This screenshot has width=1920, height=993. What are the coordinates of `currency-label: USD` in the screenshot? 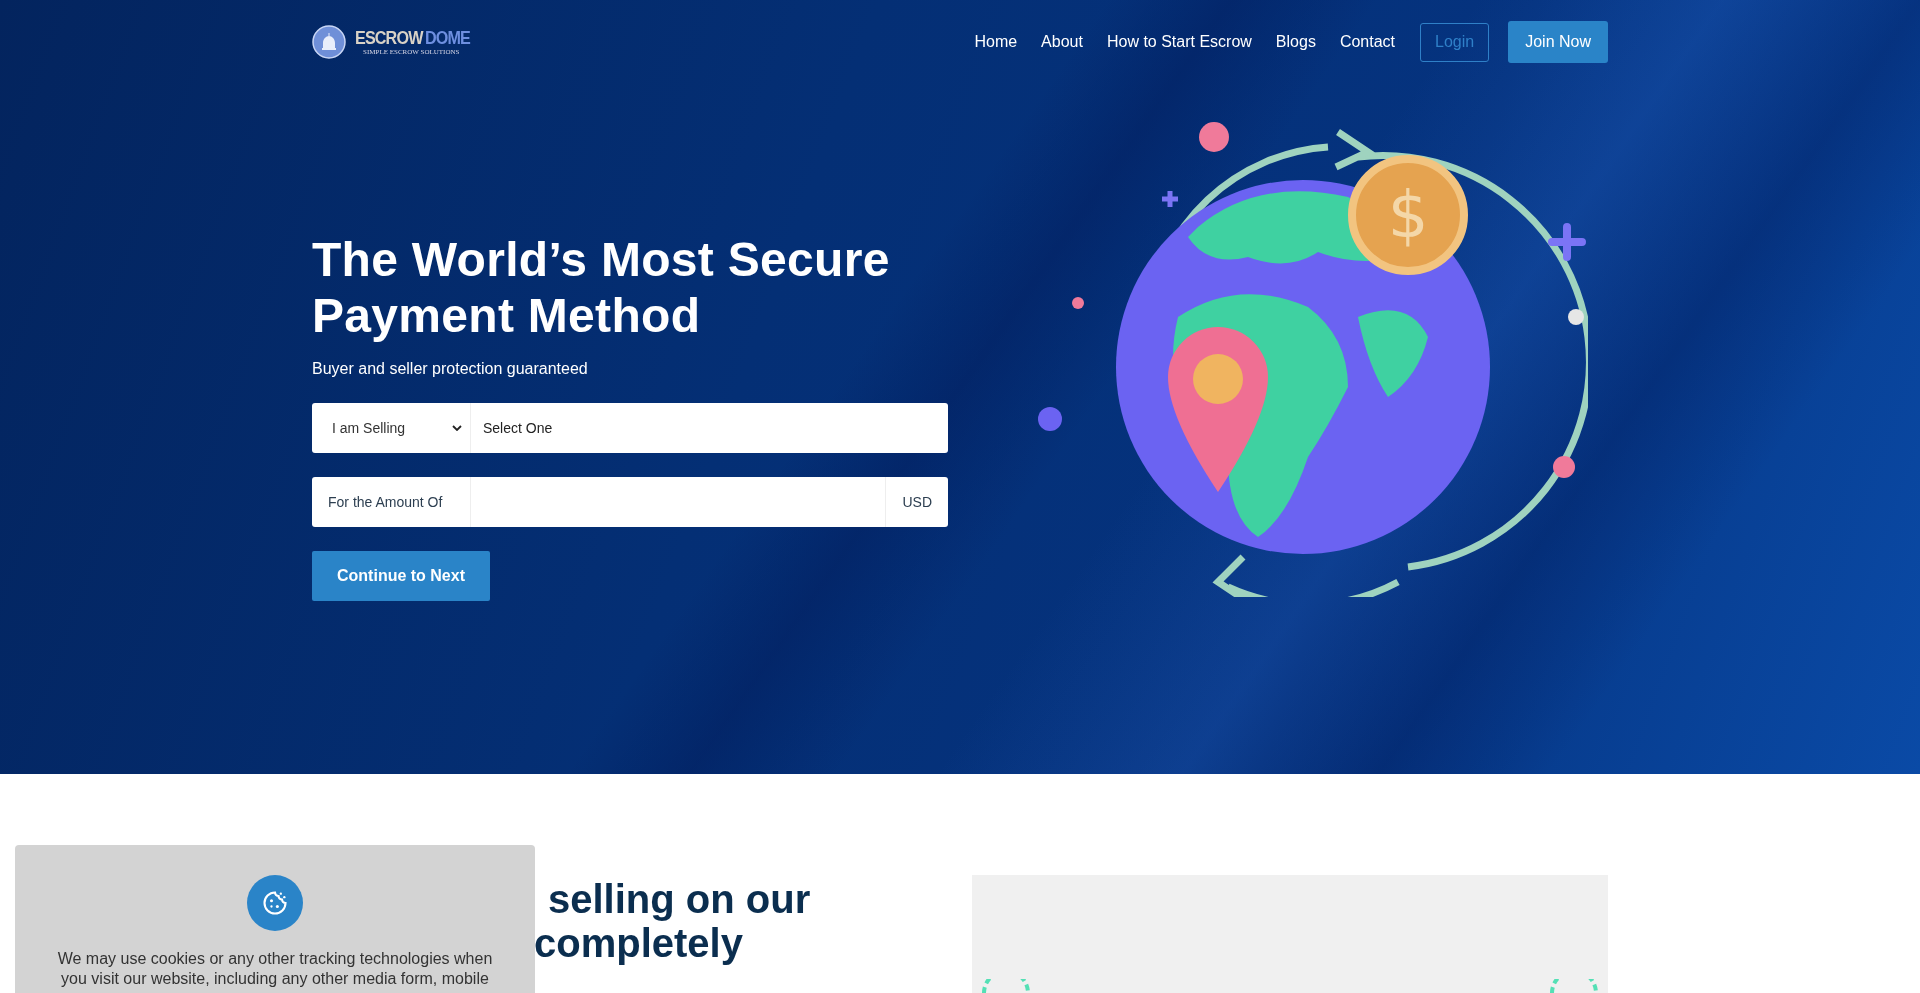 It's located at (916, 502).